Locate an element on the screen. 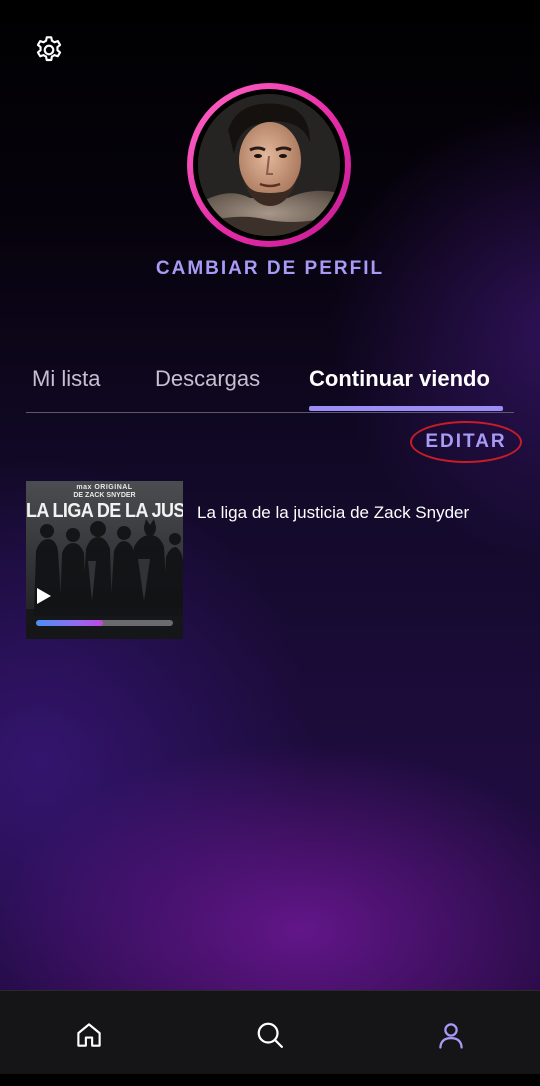  poster-title: LA LIGA DE LA JUSTICIA is located at coordinates (104, 510).